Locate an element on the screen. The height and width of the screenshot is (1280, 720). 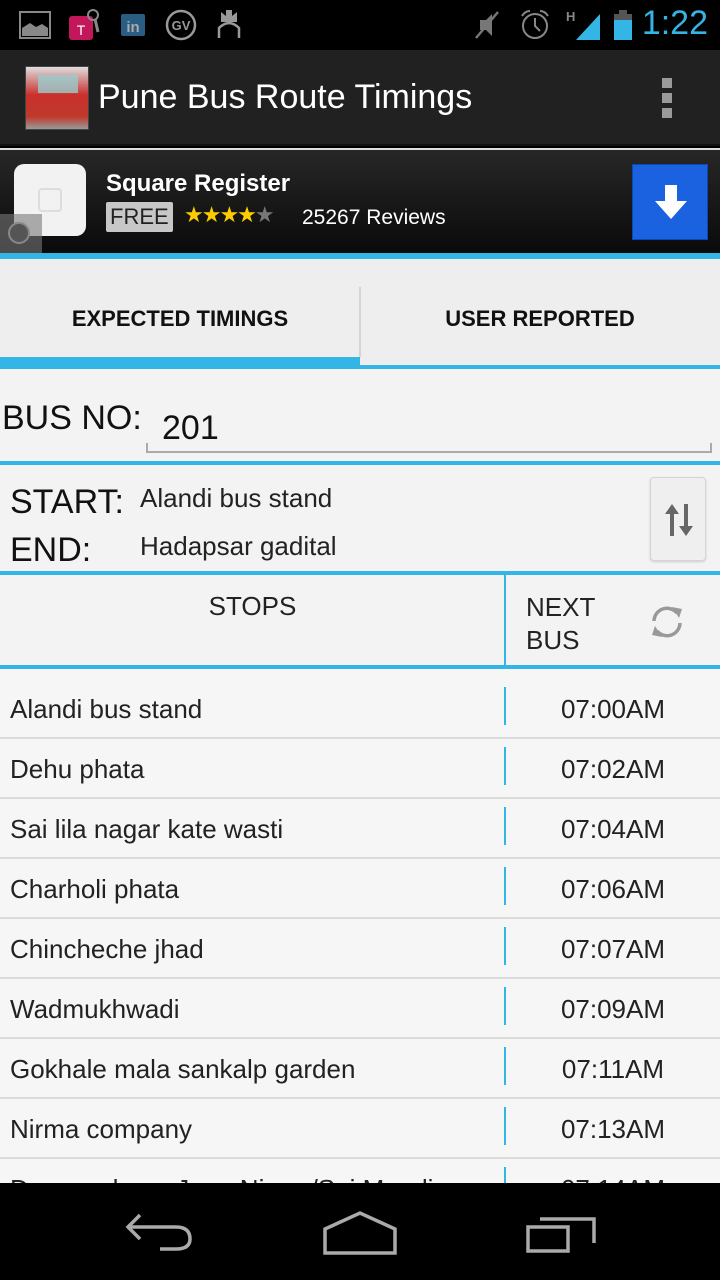
google-voice-icon: GV is located at coordinates (181, 25).